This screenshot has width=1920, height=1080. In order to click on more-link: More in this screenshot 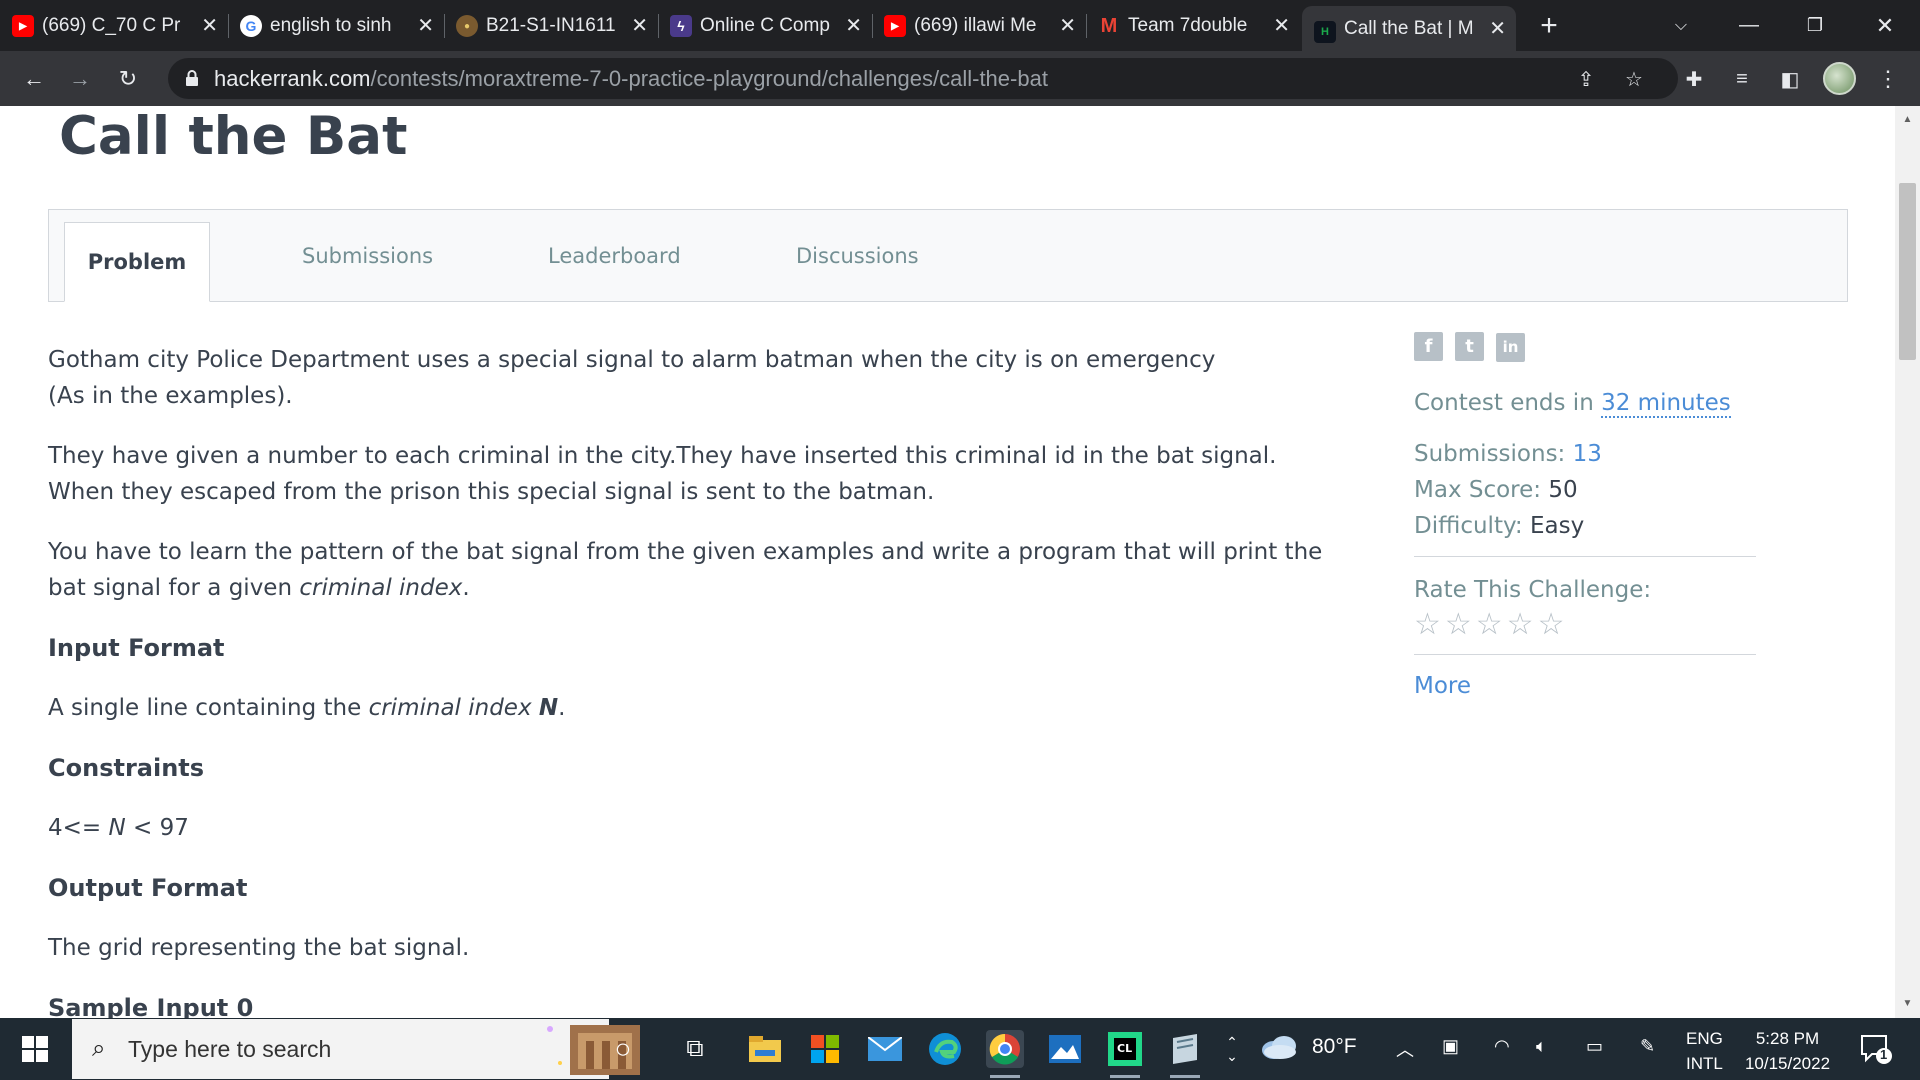, I will do `click(1585, 686)`.